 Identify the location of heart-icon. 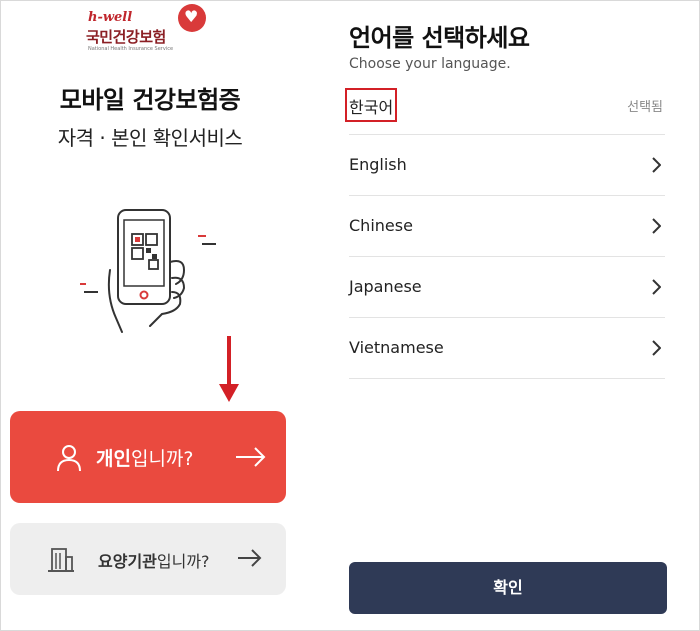
(192, 18).